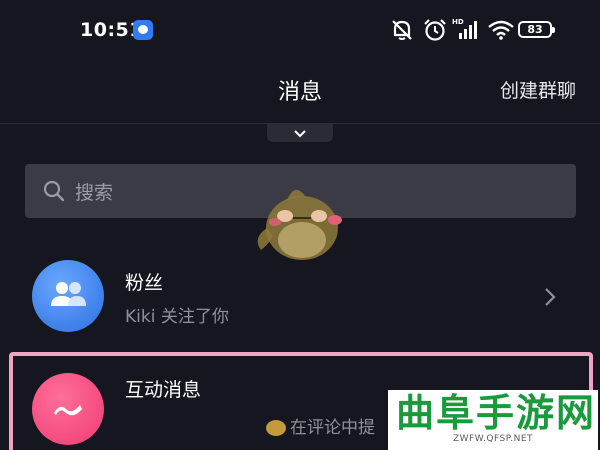 This screenshot has height=450, width=600. Describe the element at coordinates (467, 30) in the screenshot. I see `signal-icon: HD` at that location.